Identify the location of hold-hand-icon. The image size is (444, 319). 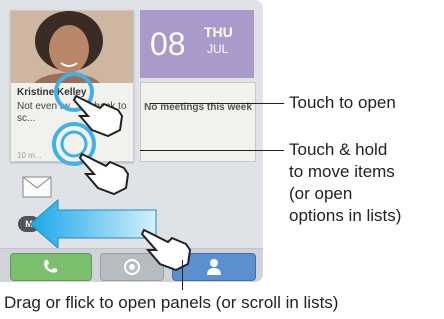
(104, 174).